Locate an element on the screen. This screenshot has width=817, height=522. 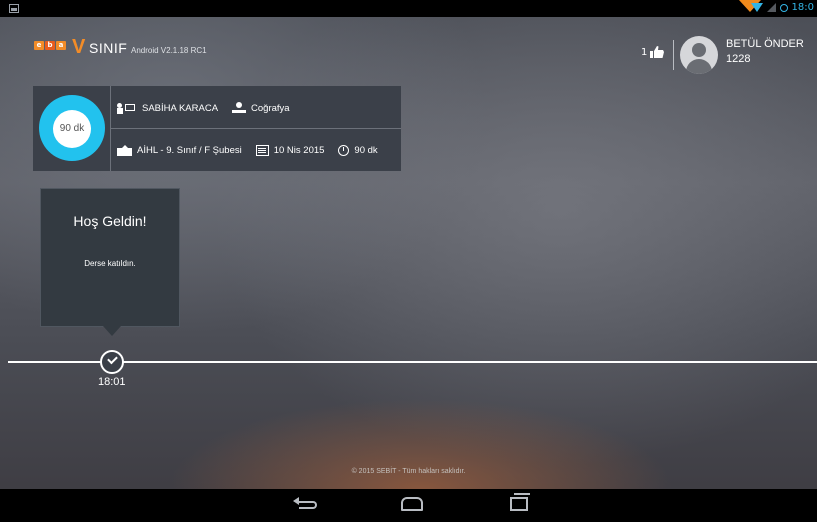
wifi-icon is located at coordinates (756, 7).